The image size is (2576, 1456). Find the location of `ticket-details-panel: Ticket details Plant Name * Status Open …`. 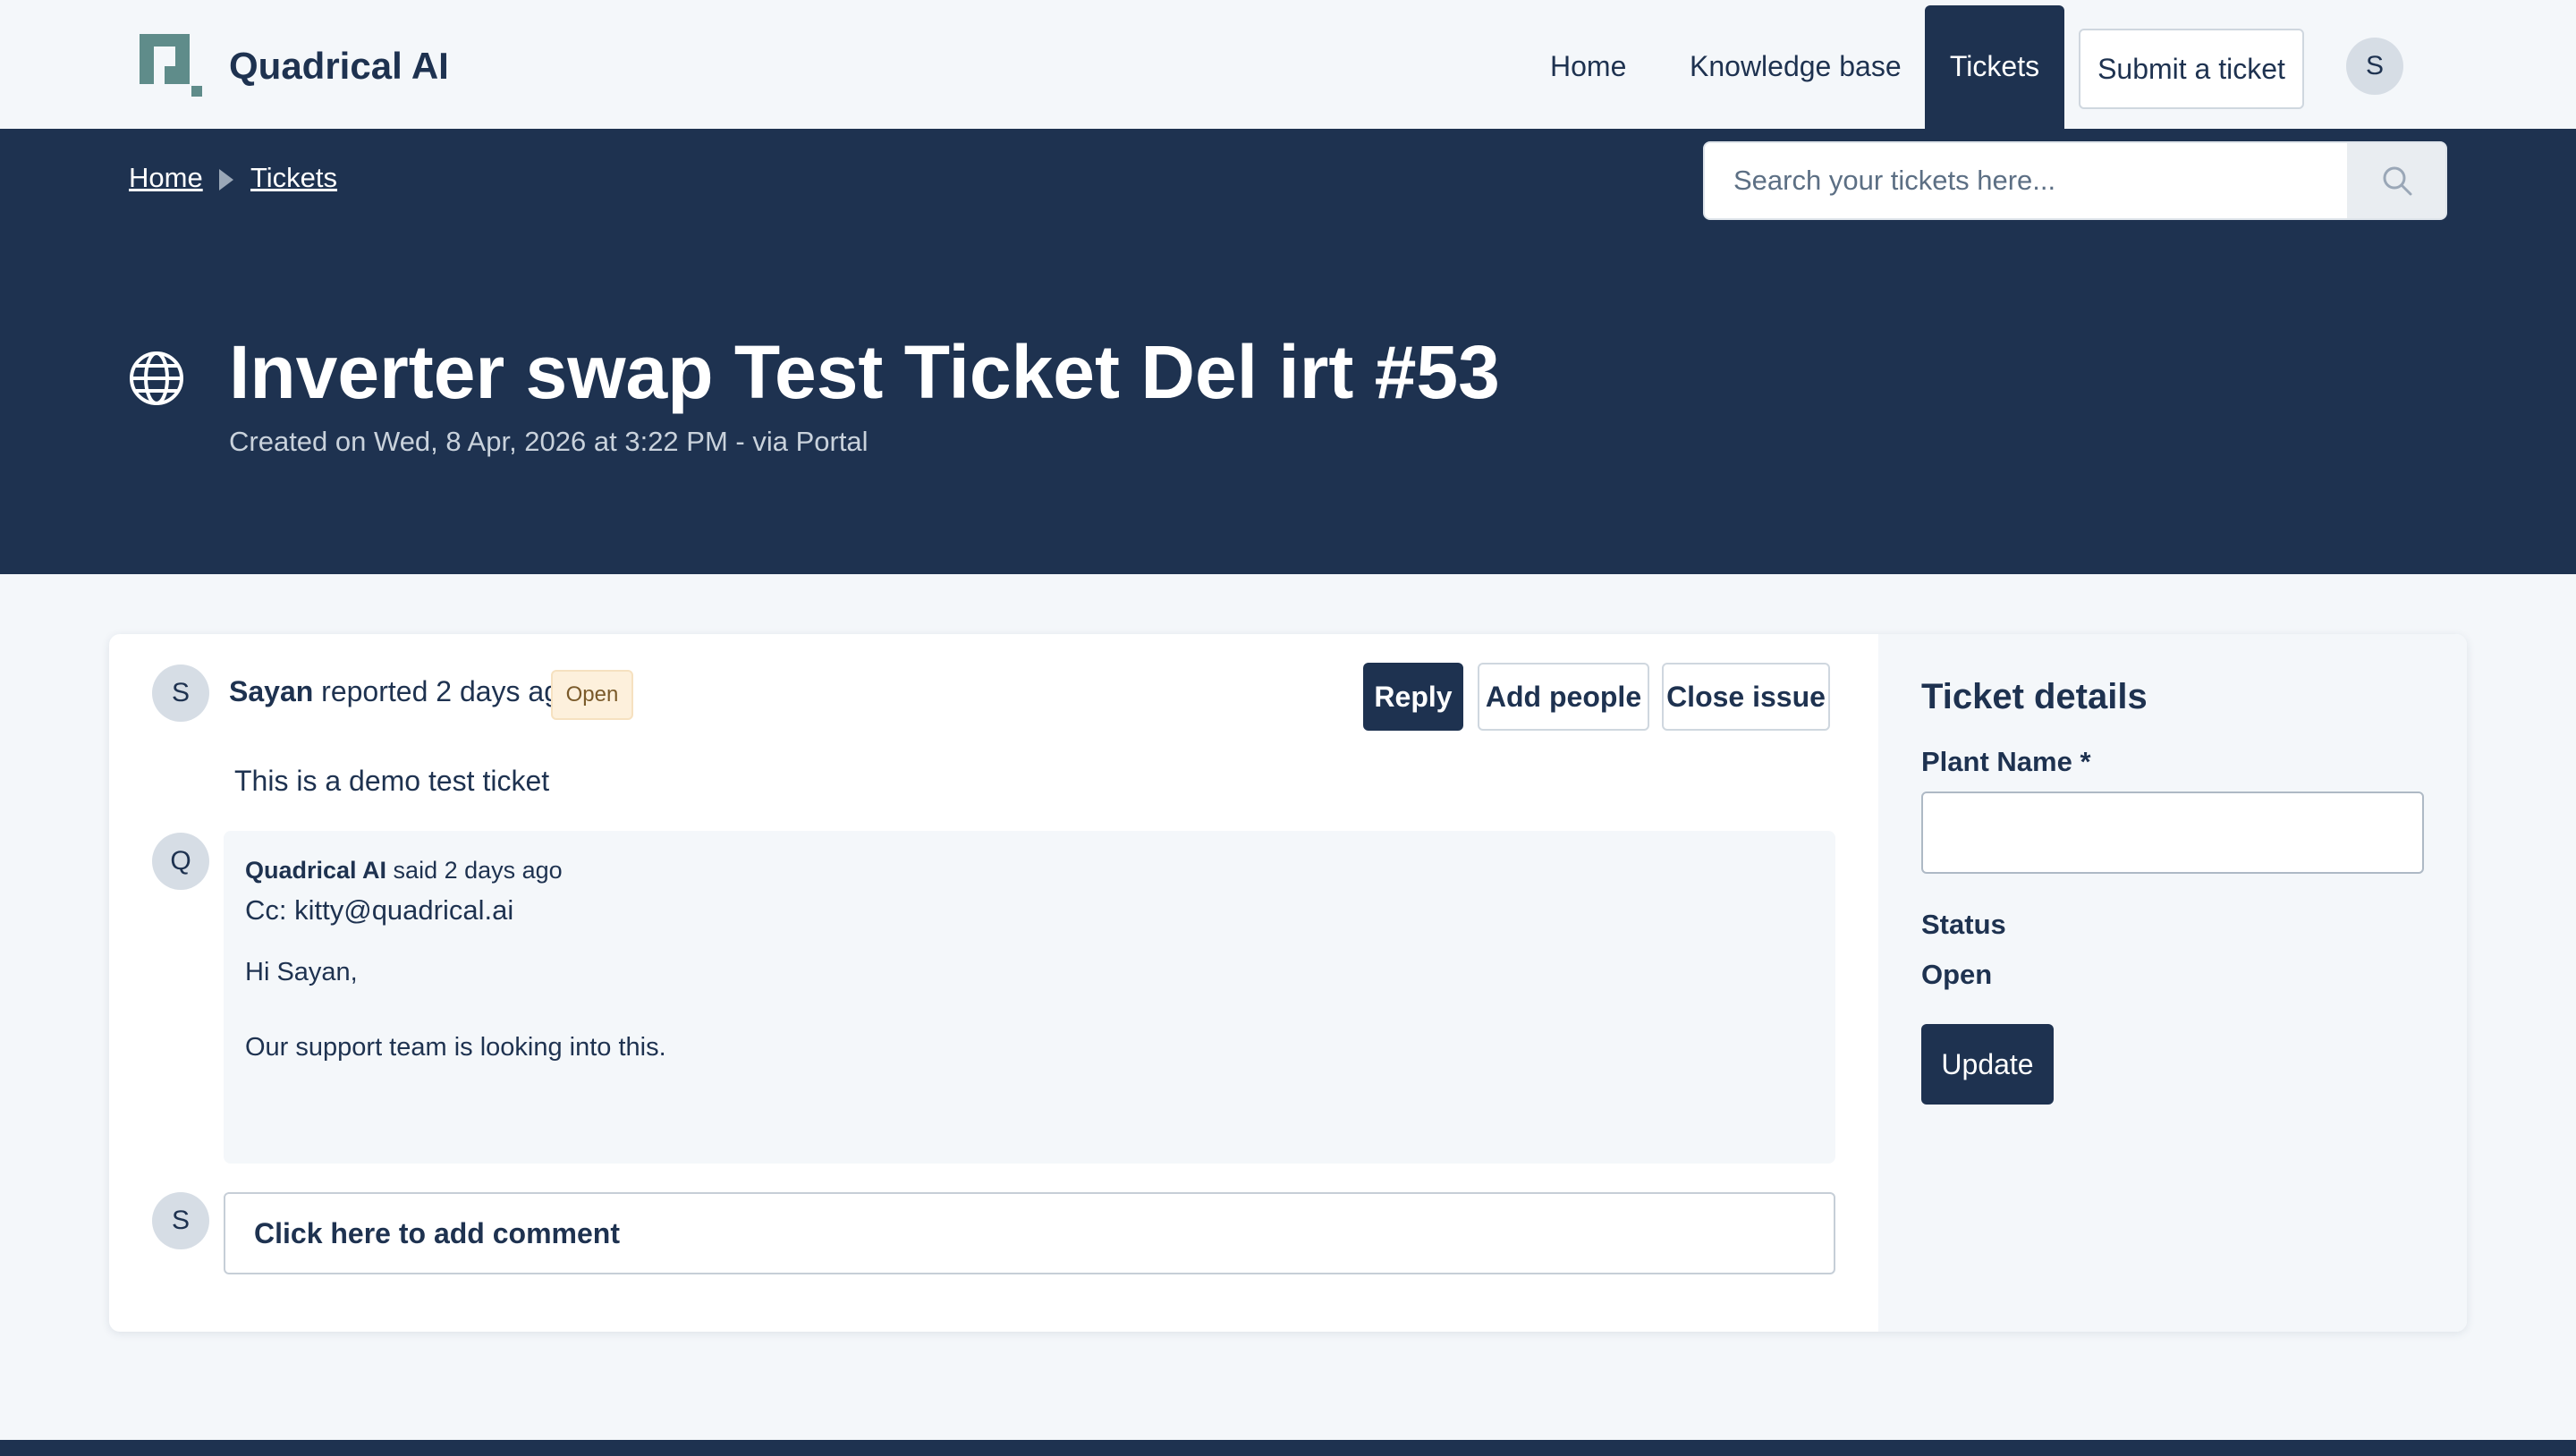

ticket-details-panel: Ticket details Plant Name * Status Open … is located at coordinates (2172, 983).